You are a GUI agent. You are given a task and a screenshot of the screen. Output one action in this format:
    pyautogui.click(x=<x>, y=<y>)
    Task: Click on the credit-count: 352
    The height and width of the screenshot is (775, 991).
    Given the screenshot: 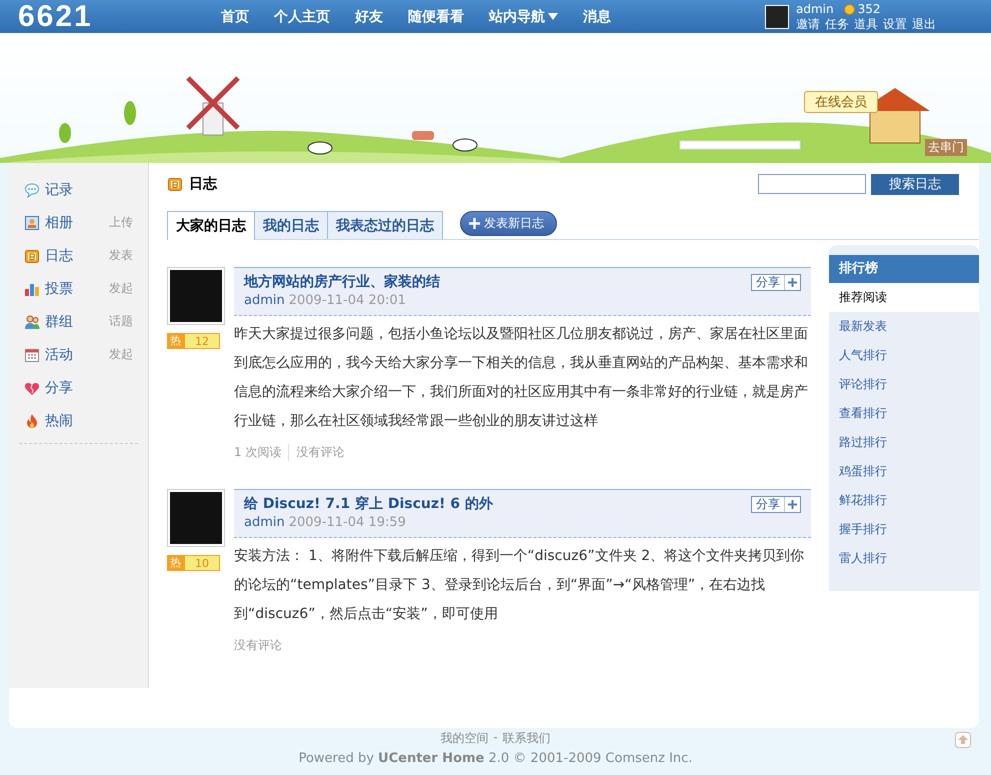 What is the action you would take?
    pyautogui.click(x=869, y=9)
    